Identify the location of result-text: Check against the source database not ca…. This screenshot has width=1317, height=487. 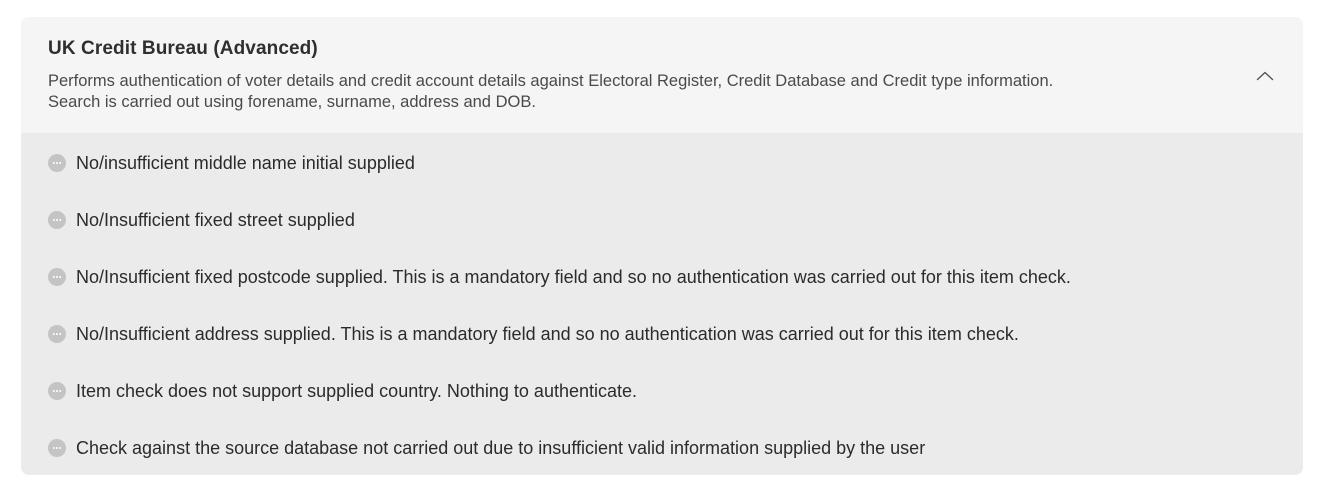
(501, 447).